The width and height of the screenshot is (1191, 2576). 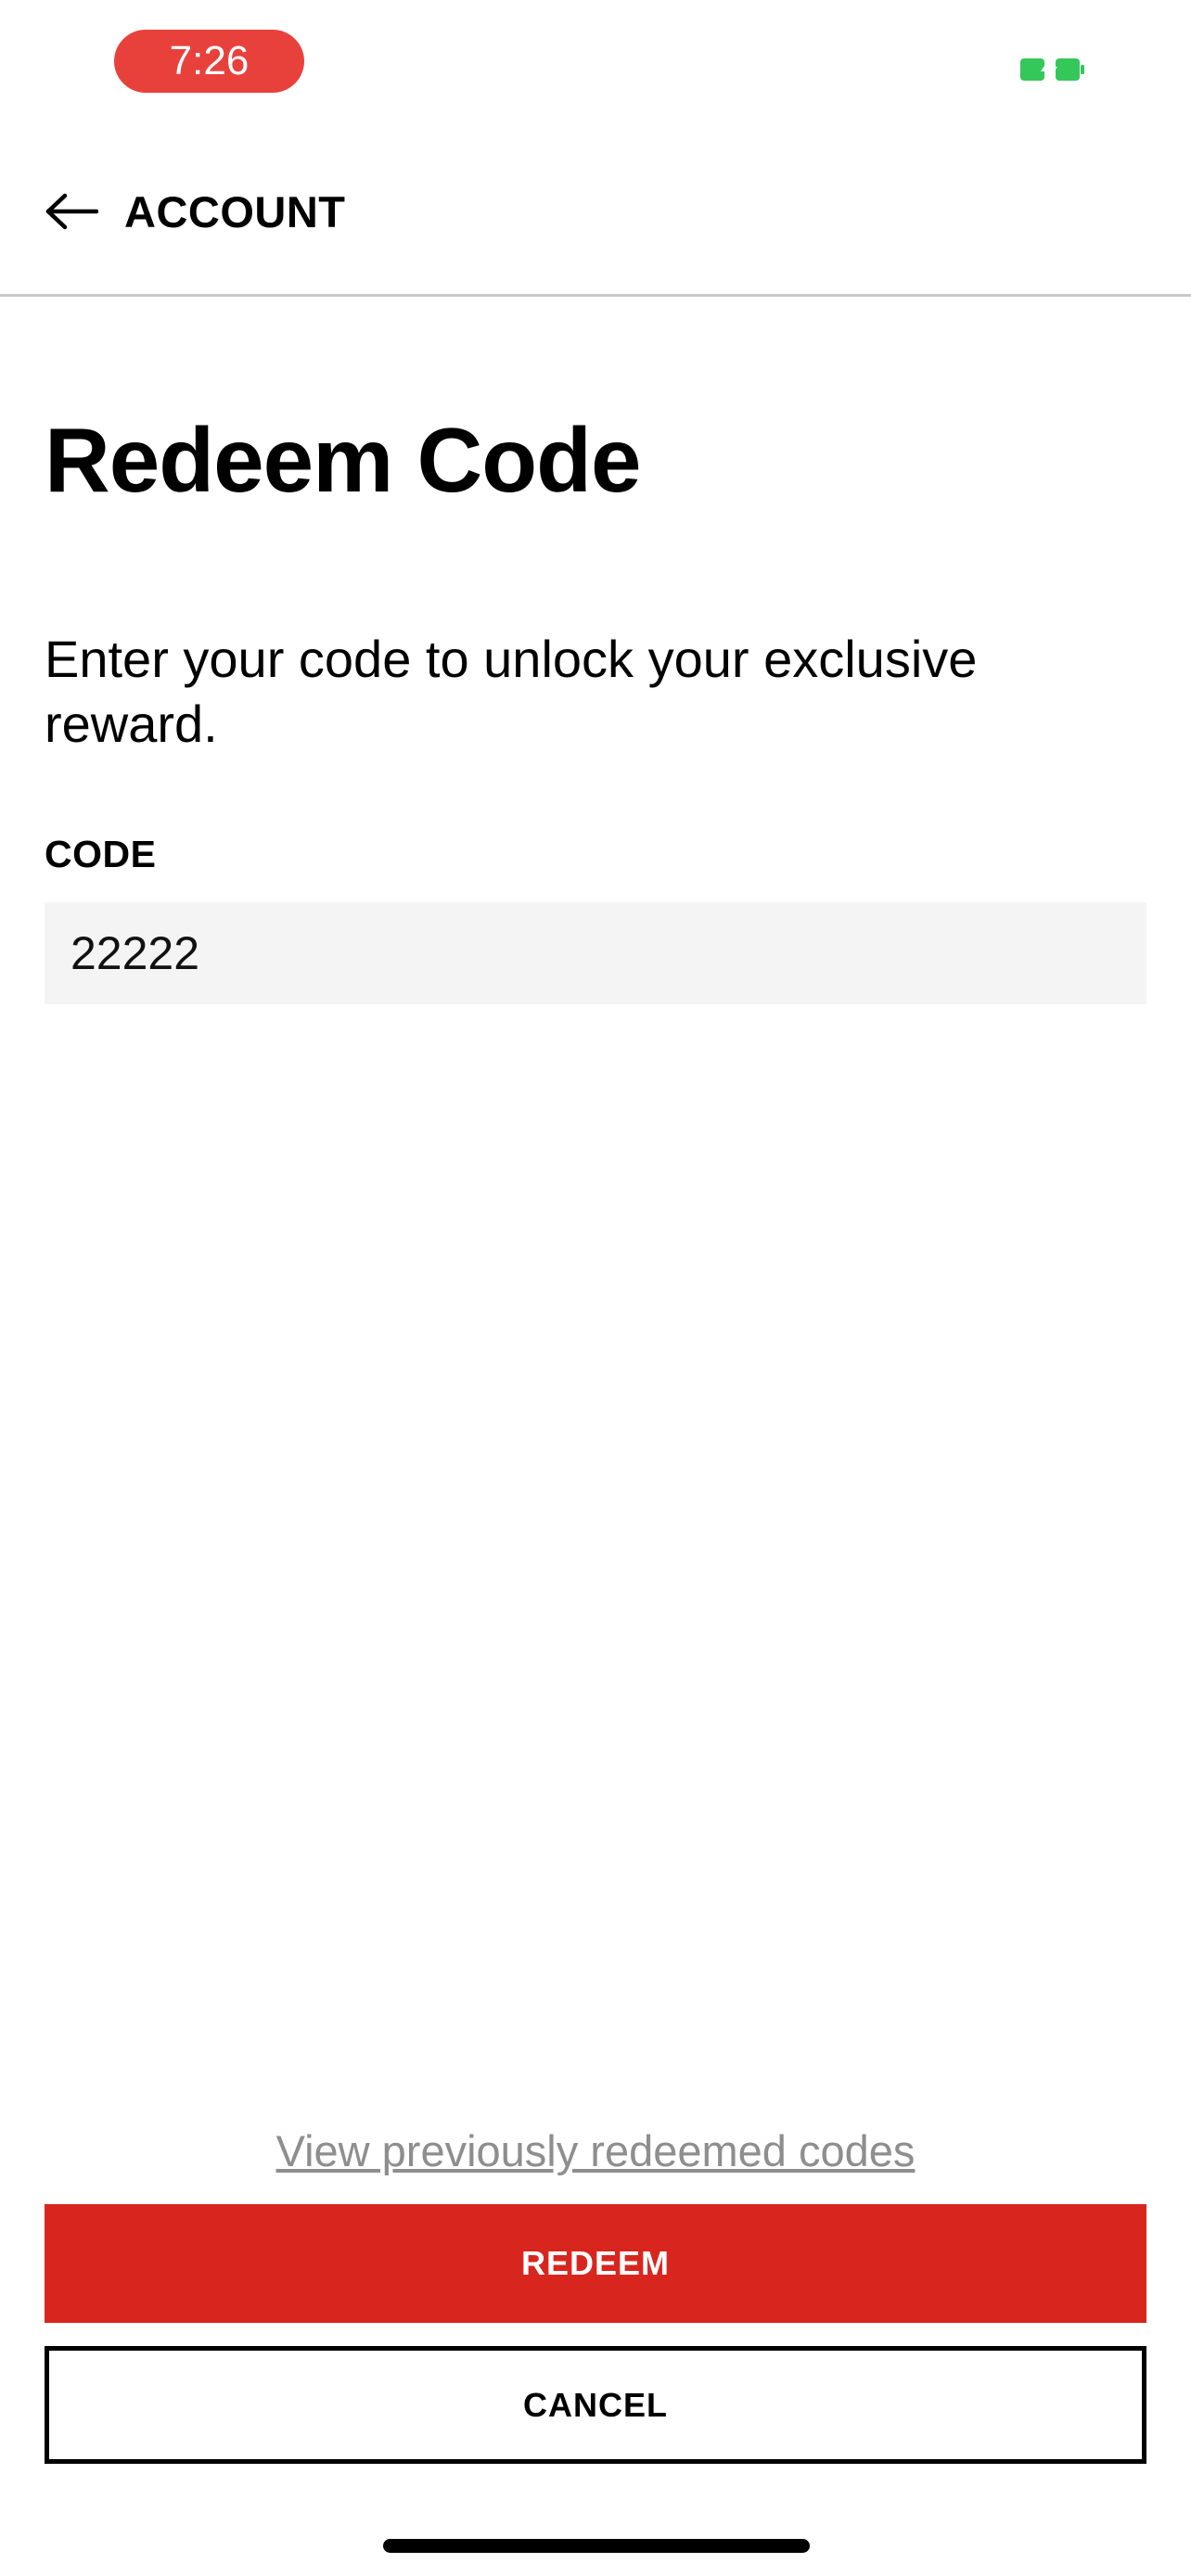 I want to click on cancel-button: CANCEL, so click(x=595, y=2405).